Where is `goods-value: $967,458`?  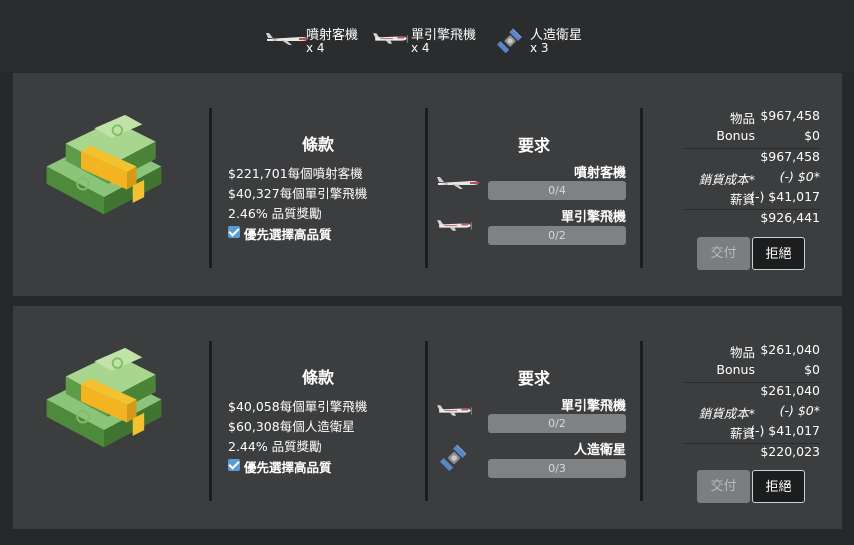 goods-value: $967,458 is located at coordinates (790, 115).